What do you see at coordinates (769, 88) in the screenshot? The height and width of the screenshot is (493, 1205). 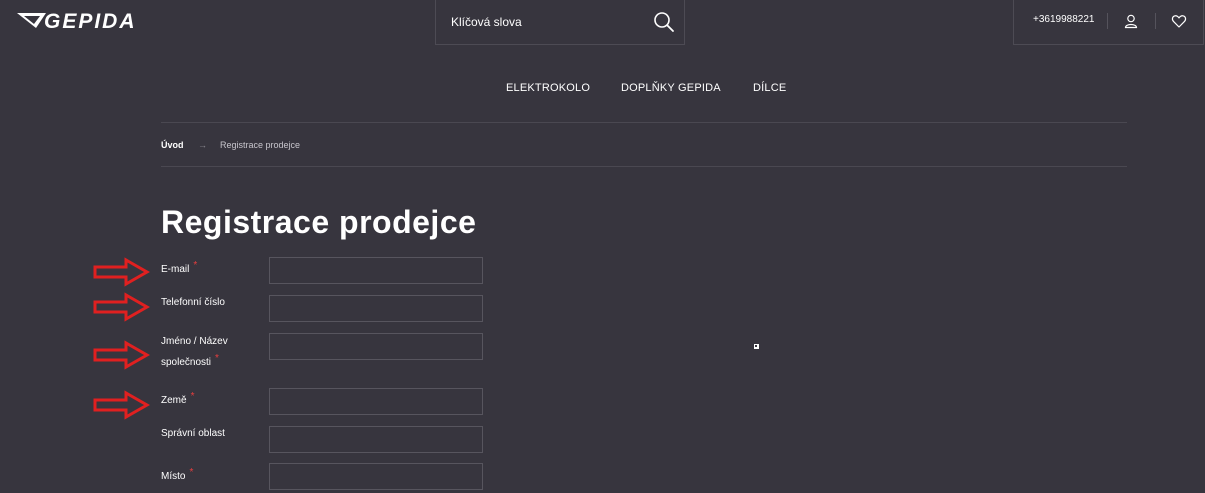 I see `nav-item-dilce: DÍLCE` at bounding box center [769, 88].